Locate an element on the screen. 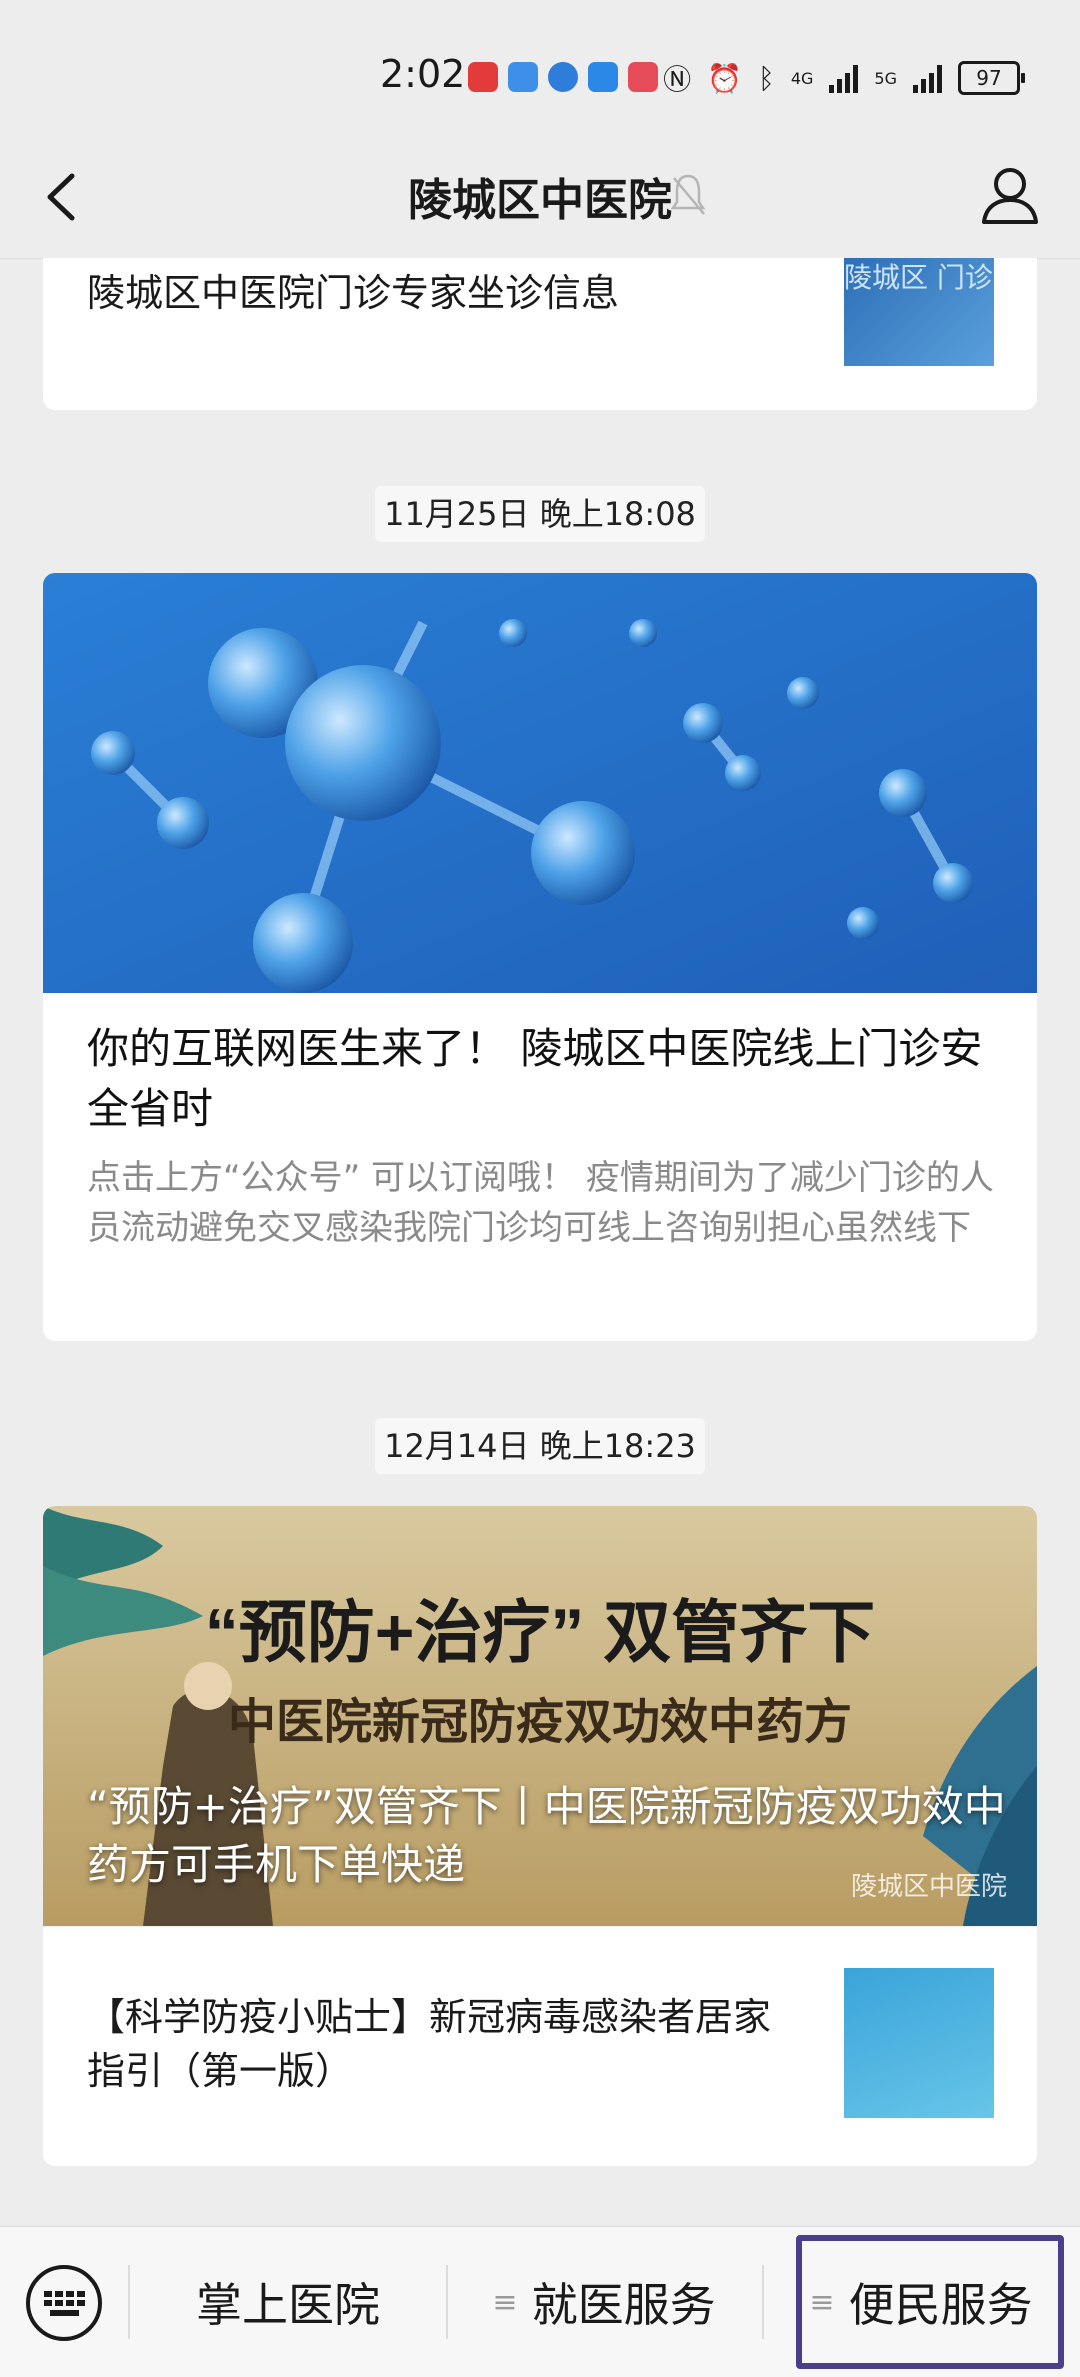  banner-line-2: 中医院新冠防疫双功效中药方 is located at coordinates (540, 1722).